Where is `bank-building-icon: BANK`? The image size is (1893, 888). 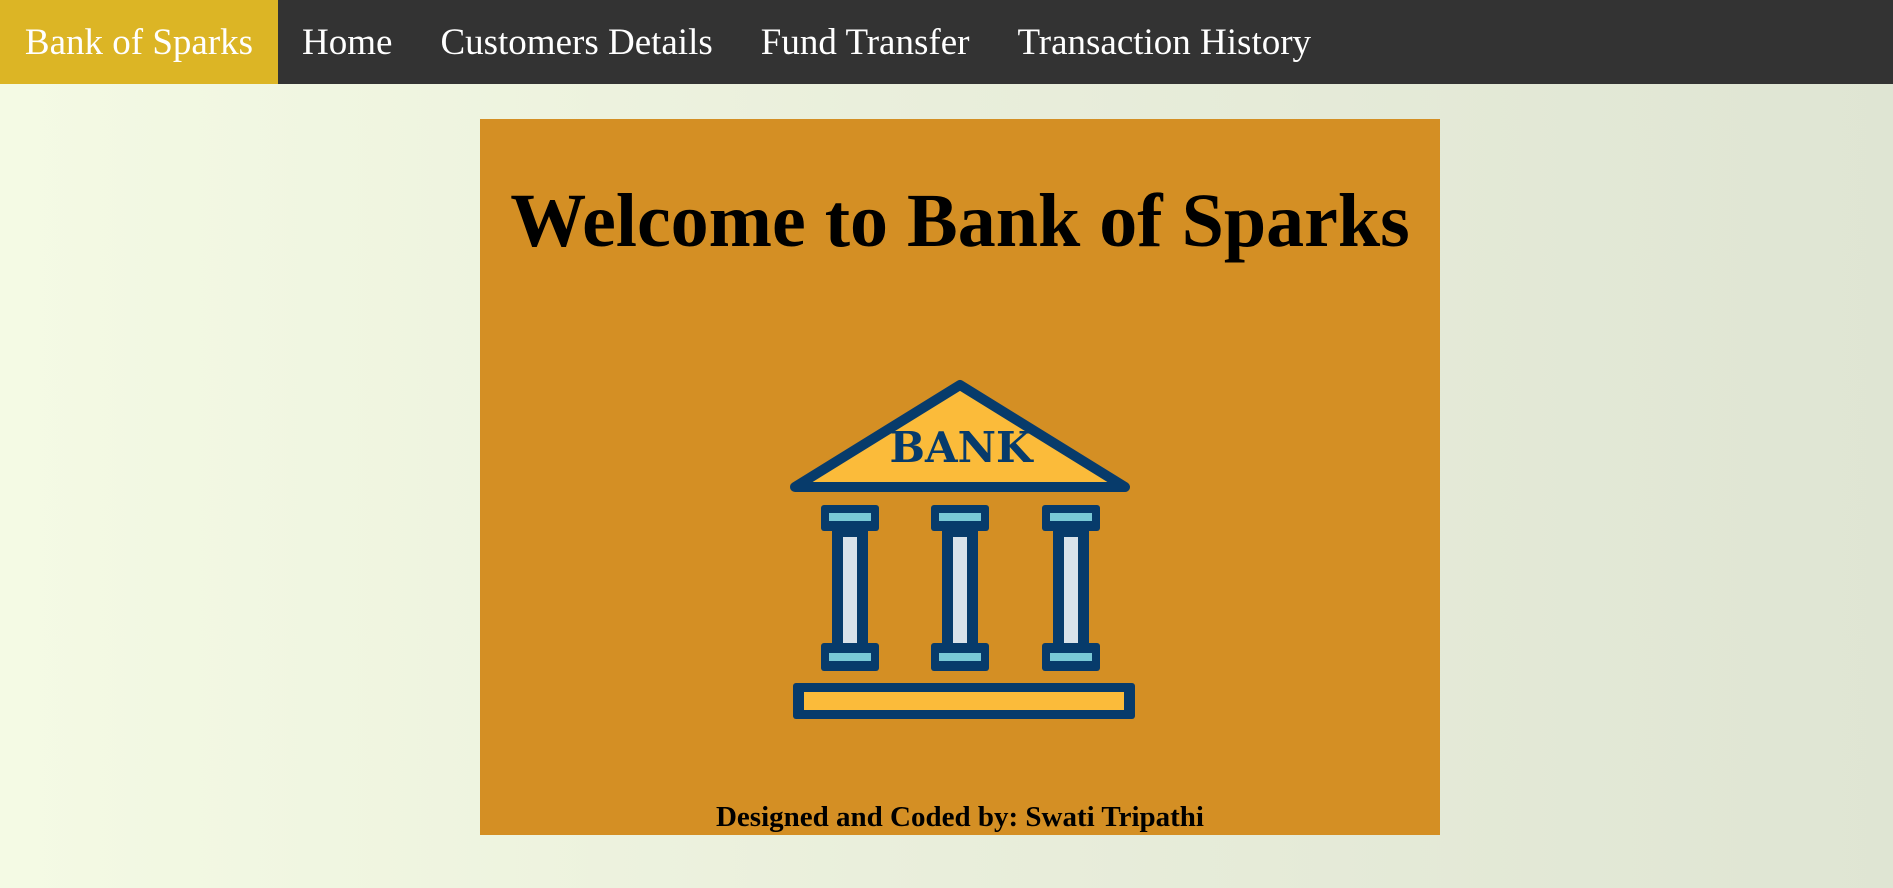
bank-building-icon: BANK is located at coordinates (962, 549).